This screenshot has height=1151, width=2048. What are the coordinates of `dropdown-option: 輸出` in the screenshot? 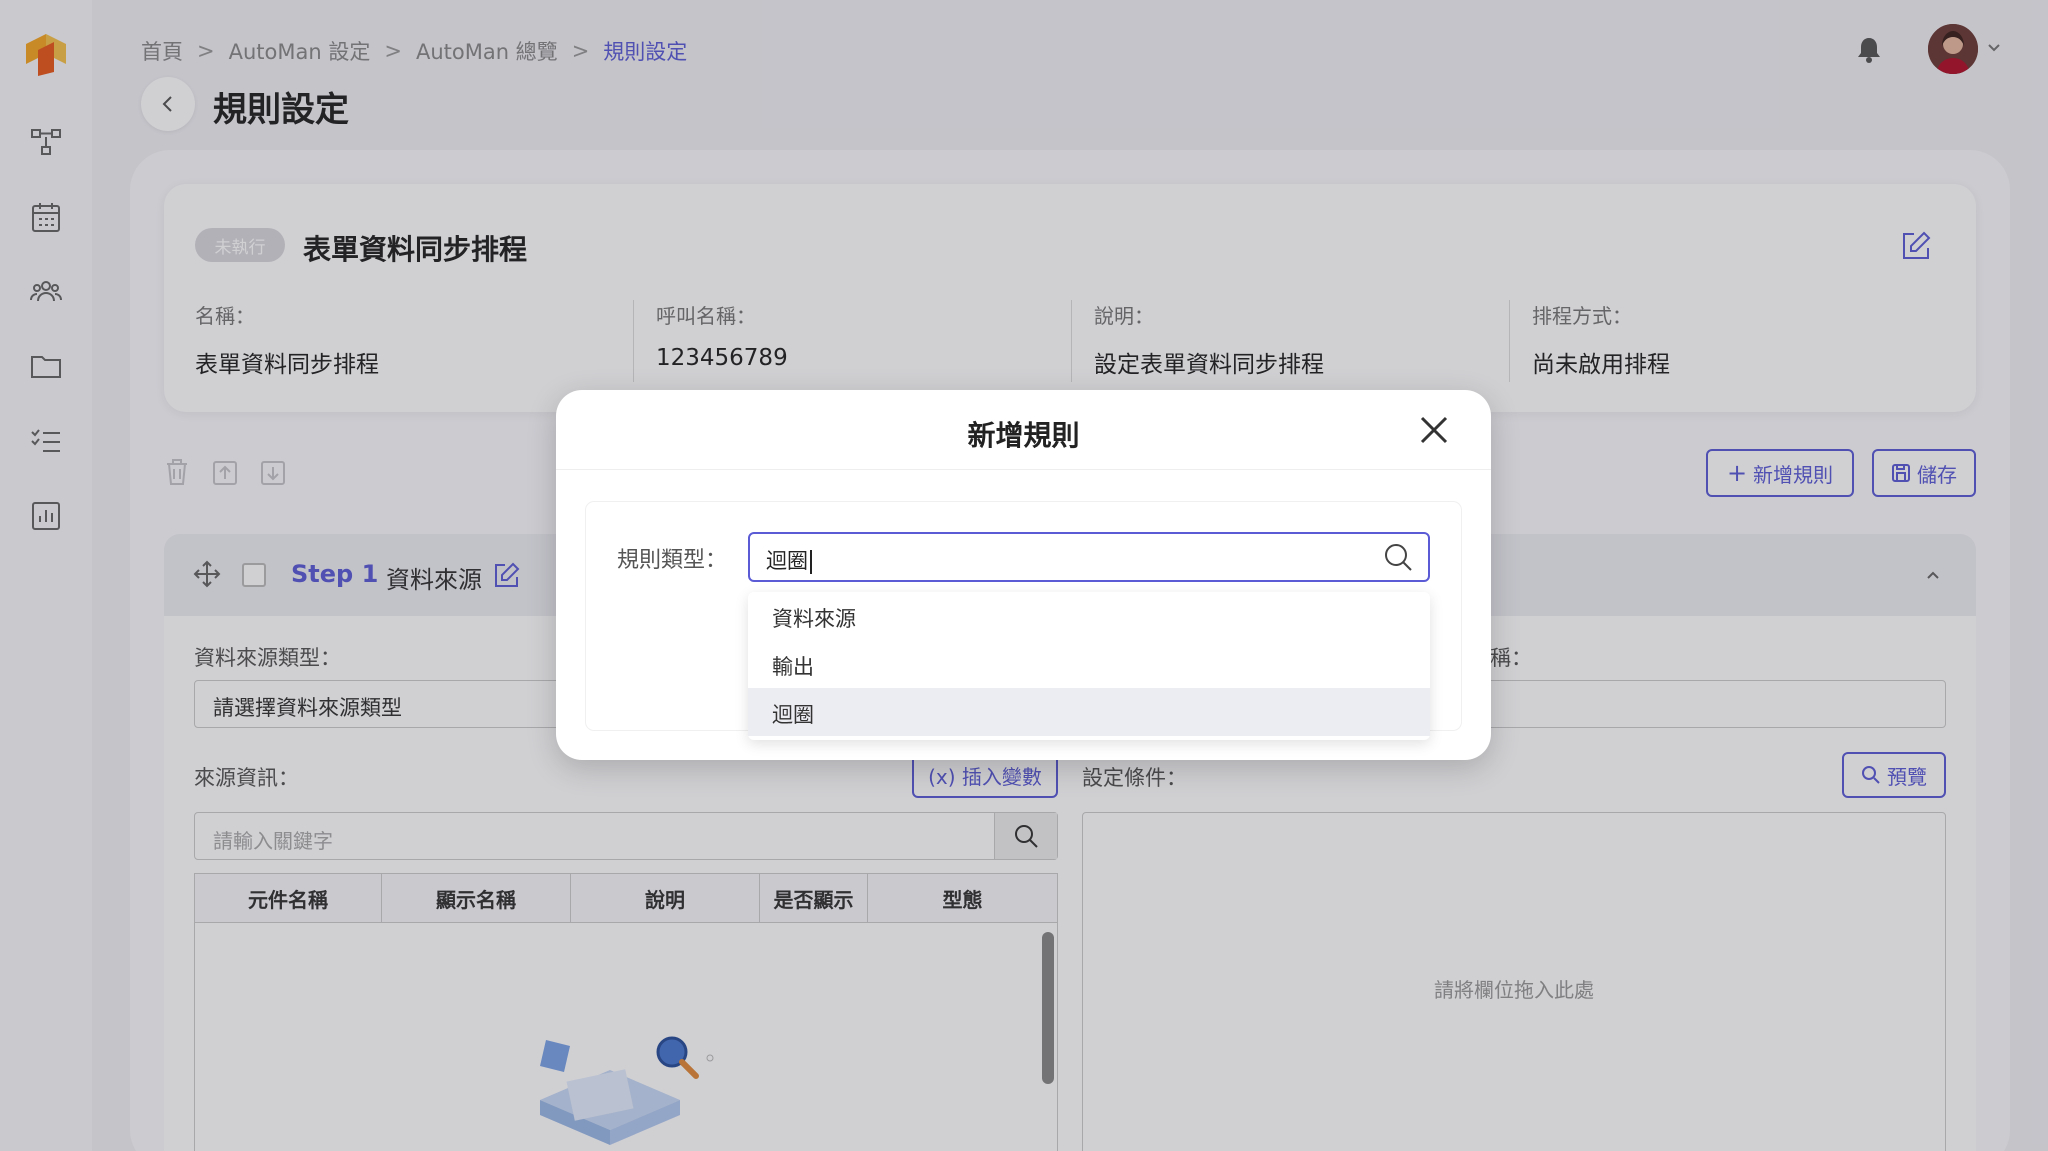 It's located at (1089, 664).